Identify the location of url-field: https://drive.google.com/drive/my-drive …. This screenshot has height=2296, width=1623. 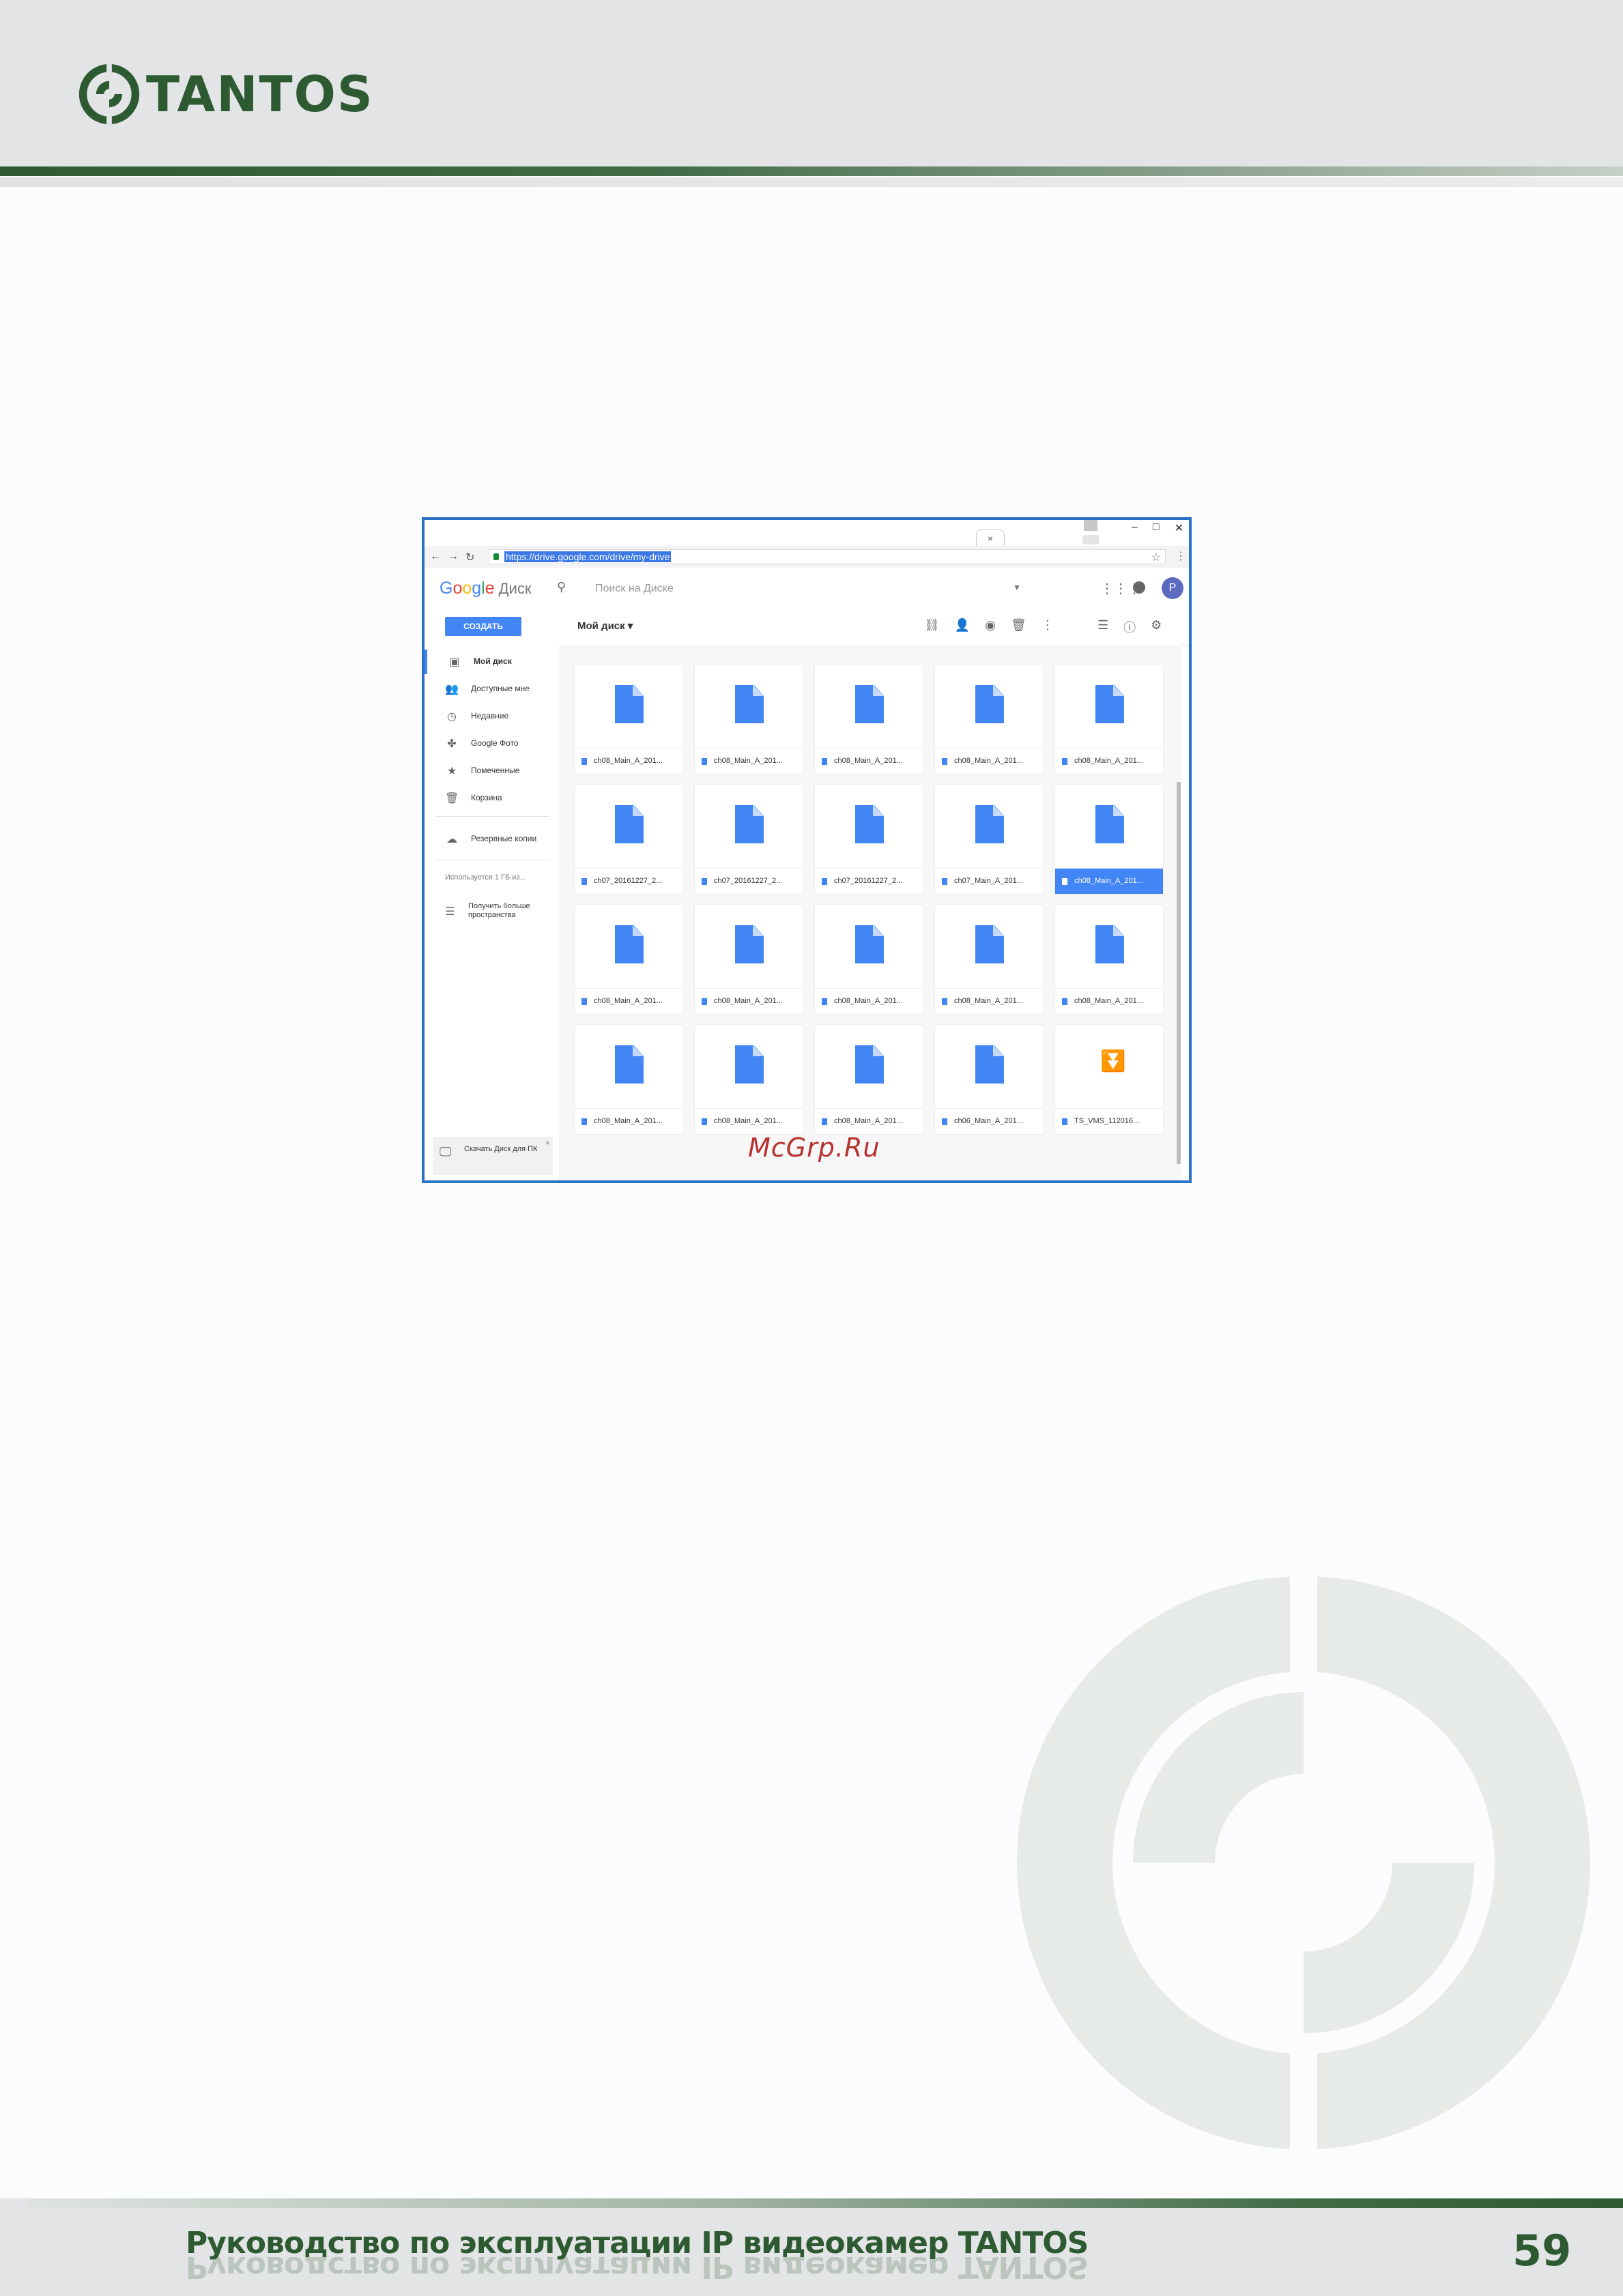
(827, 556).